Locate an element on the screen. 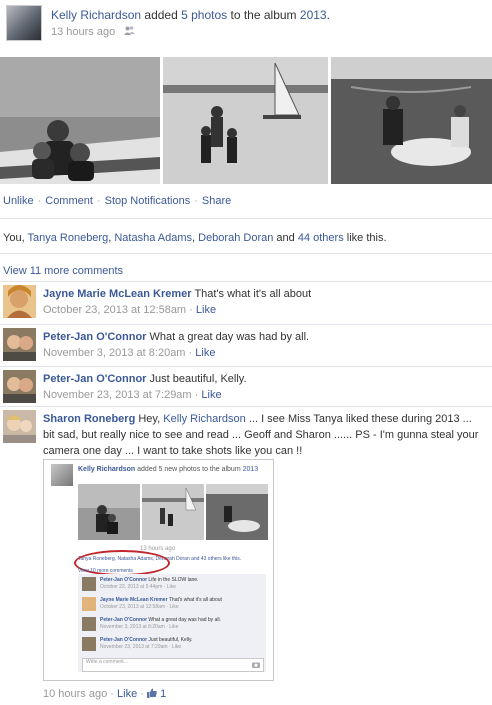 The width and height of the screenshot is (492, 705). comment-text: That's what it's all about is located at coordinates (253, 294).